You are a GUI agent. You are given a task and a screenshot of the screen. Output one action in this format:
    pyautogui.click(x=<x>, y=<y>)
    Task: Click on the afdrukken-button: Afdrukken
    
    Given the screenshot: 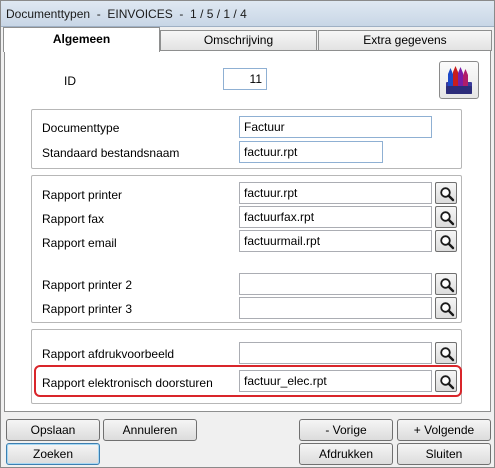 What is the action you would take?
    pyautogui.click(x=346, y=454)
    